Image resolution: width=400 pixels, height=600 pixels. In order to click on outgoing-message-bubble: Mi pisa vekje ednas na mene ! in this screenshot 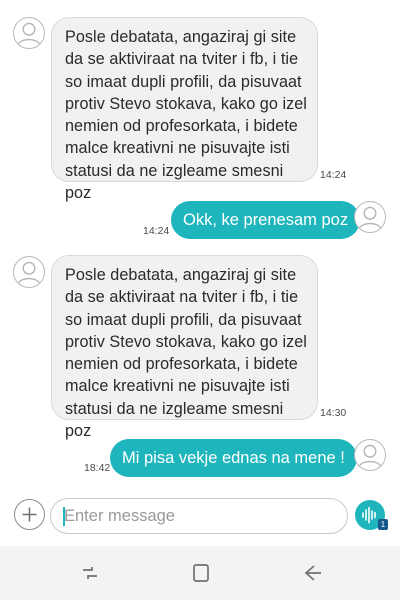, I will do `click(233, 458)`.